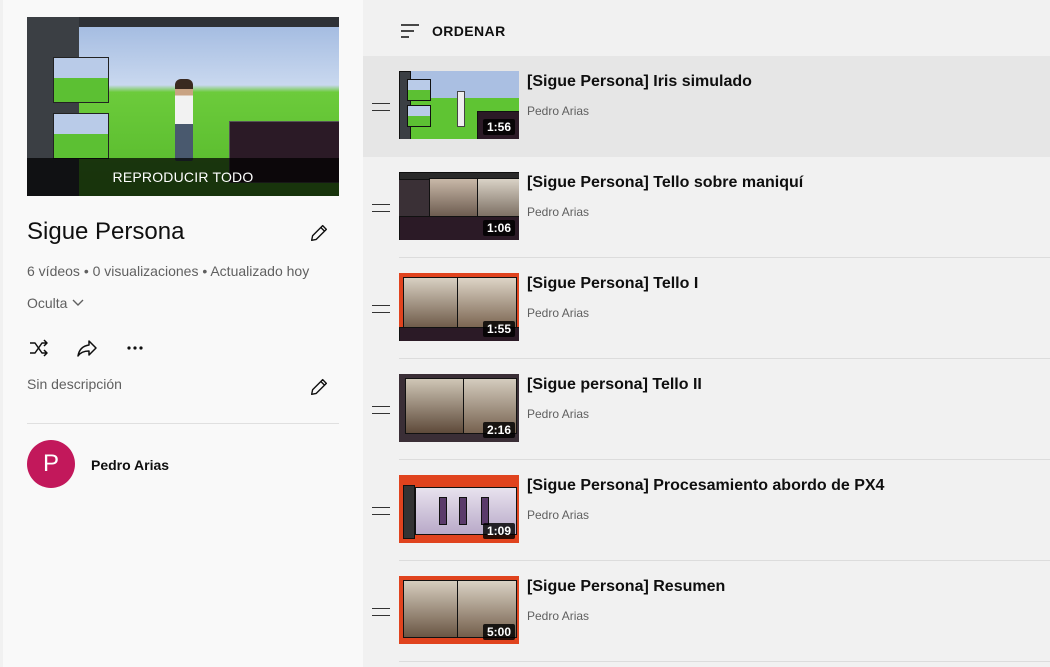 This screenshot has width=1050, height=667. What do you see at coordinates (639, 82) in the screenshot?
I see `video-title: [Sigue Persona] Iris simulado` at bounding box center [639, 82].